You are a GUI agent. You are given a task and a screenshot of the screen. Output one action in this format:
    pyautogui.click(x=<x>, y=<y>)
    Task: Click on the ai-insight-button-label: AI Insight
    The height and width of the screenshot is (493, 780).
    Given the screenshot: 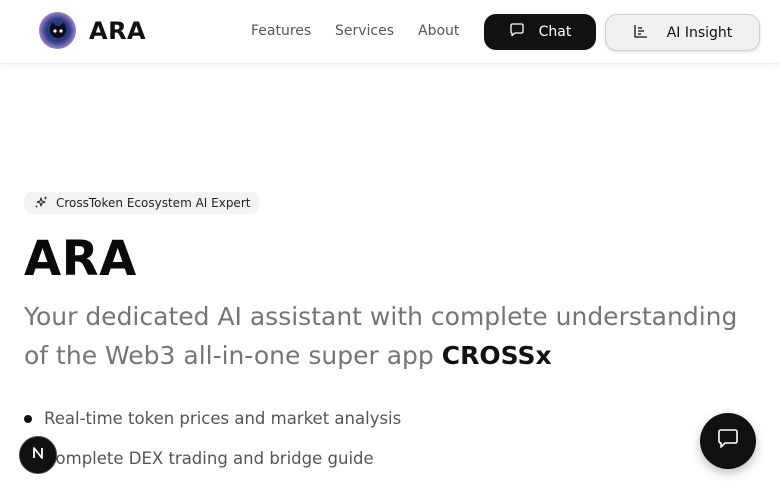 What is the action you would take?
    pyautogui.click(x=699, y=32)
    